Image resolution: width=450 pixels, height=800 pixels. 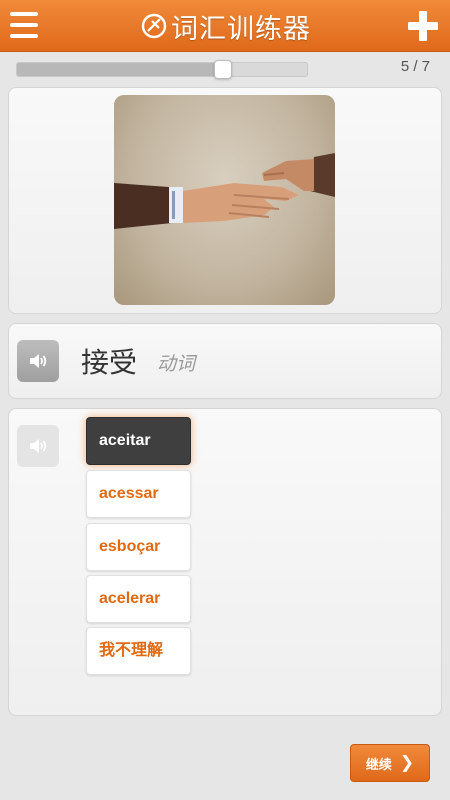 What do you see at coordinates (378, 765) in the screenshot?
I see `continue-label: 继续` at bounding box center [378, 765].